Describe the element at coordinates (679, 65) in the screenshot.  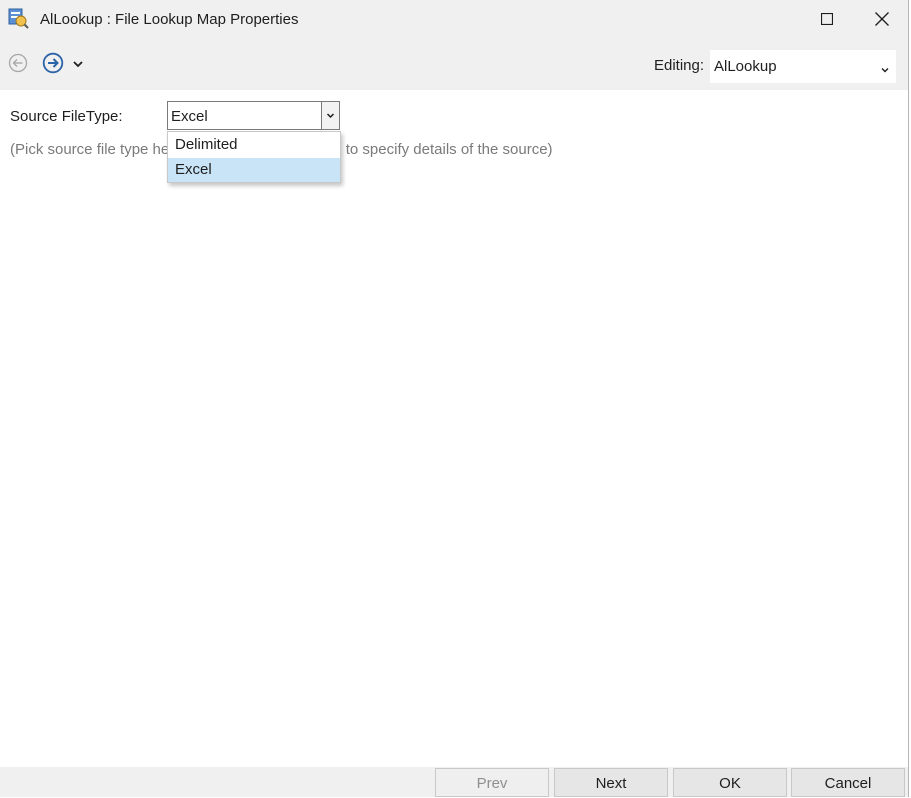
I see `editing-label: Editing:` at that location.